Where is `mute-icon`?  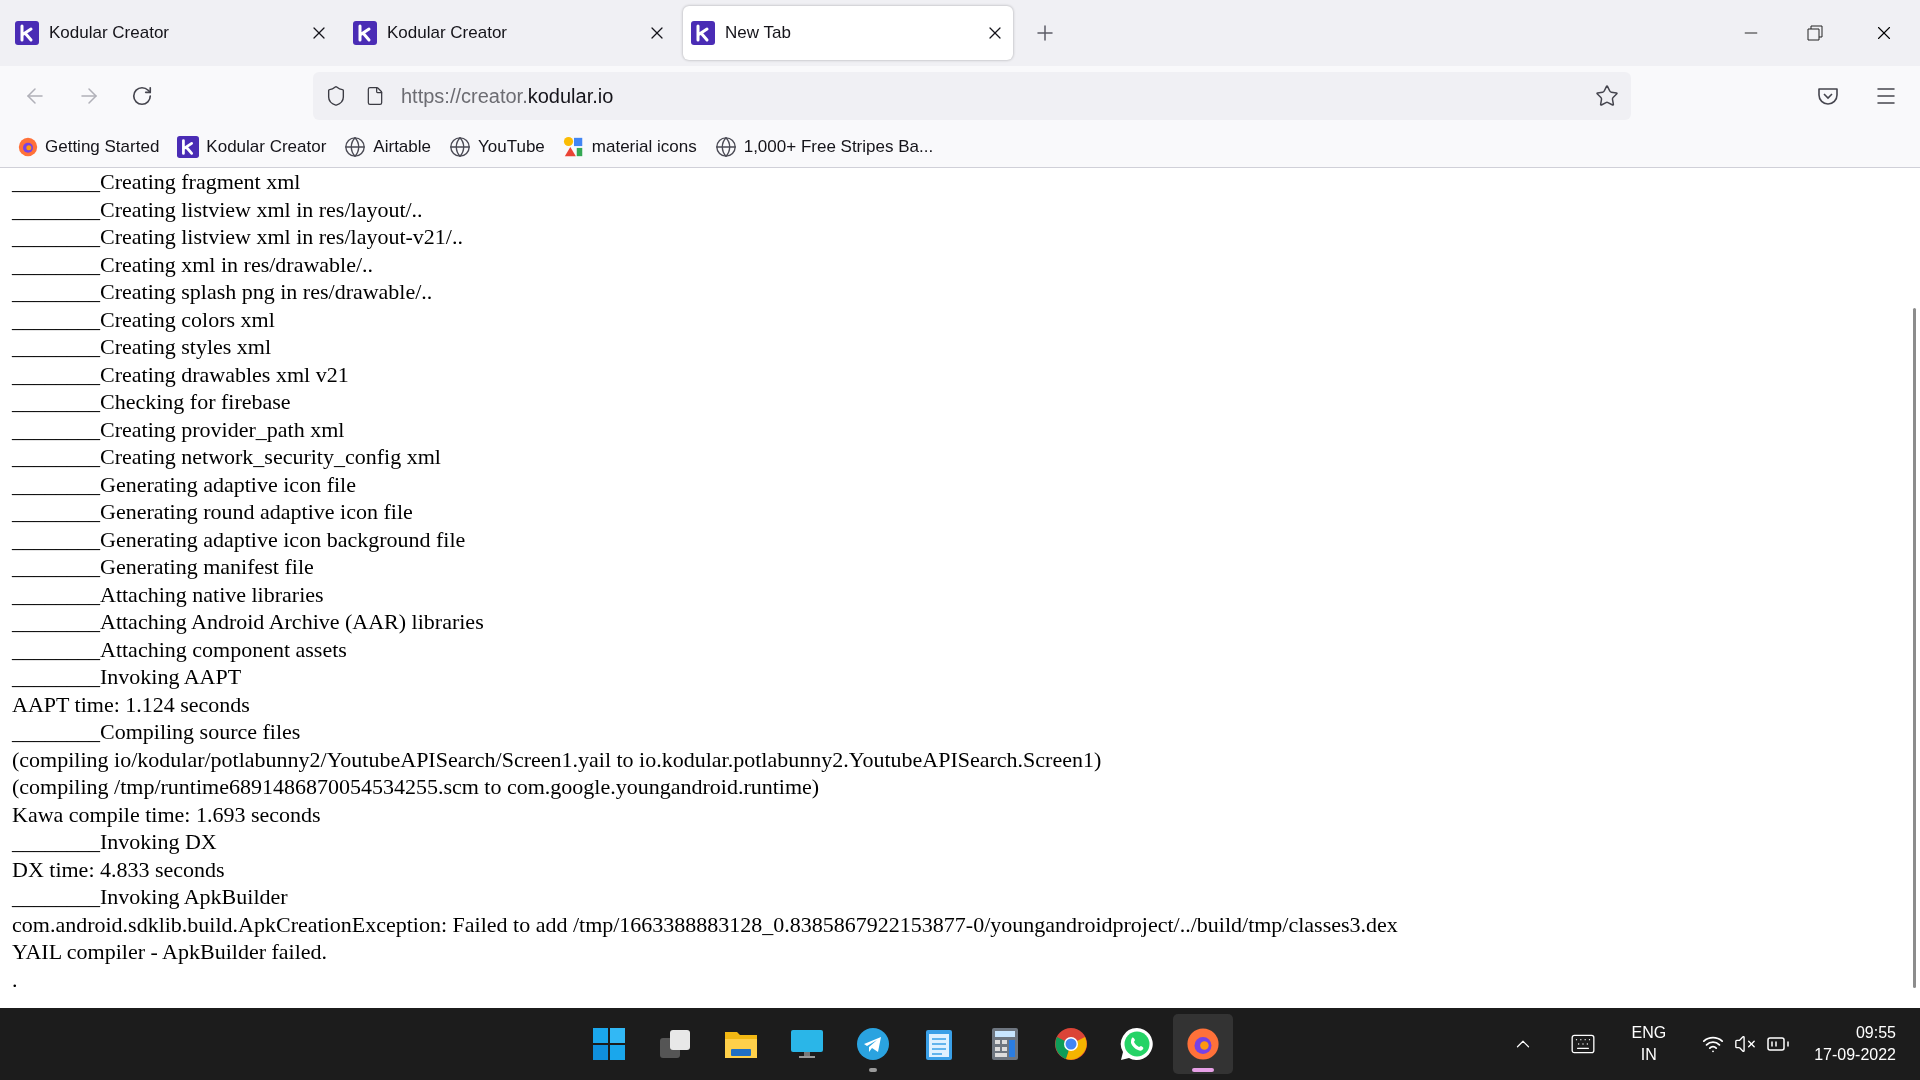 mute-icon is located at coordinates (1745, 1044).